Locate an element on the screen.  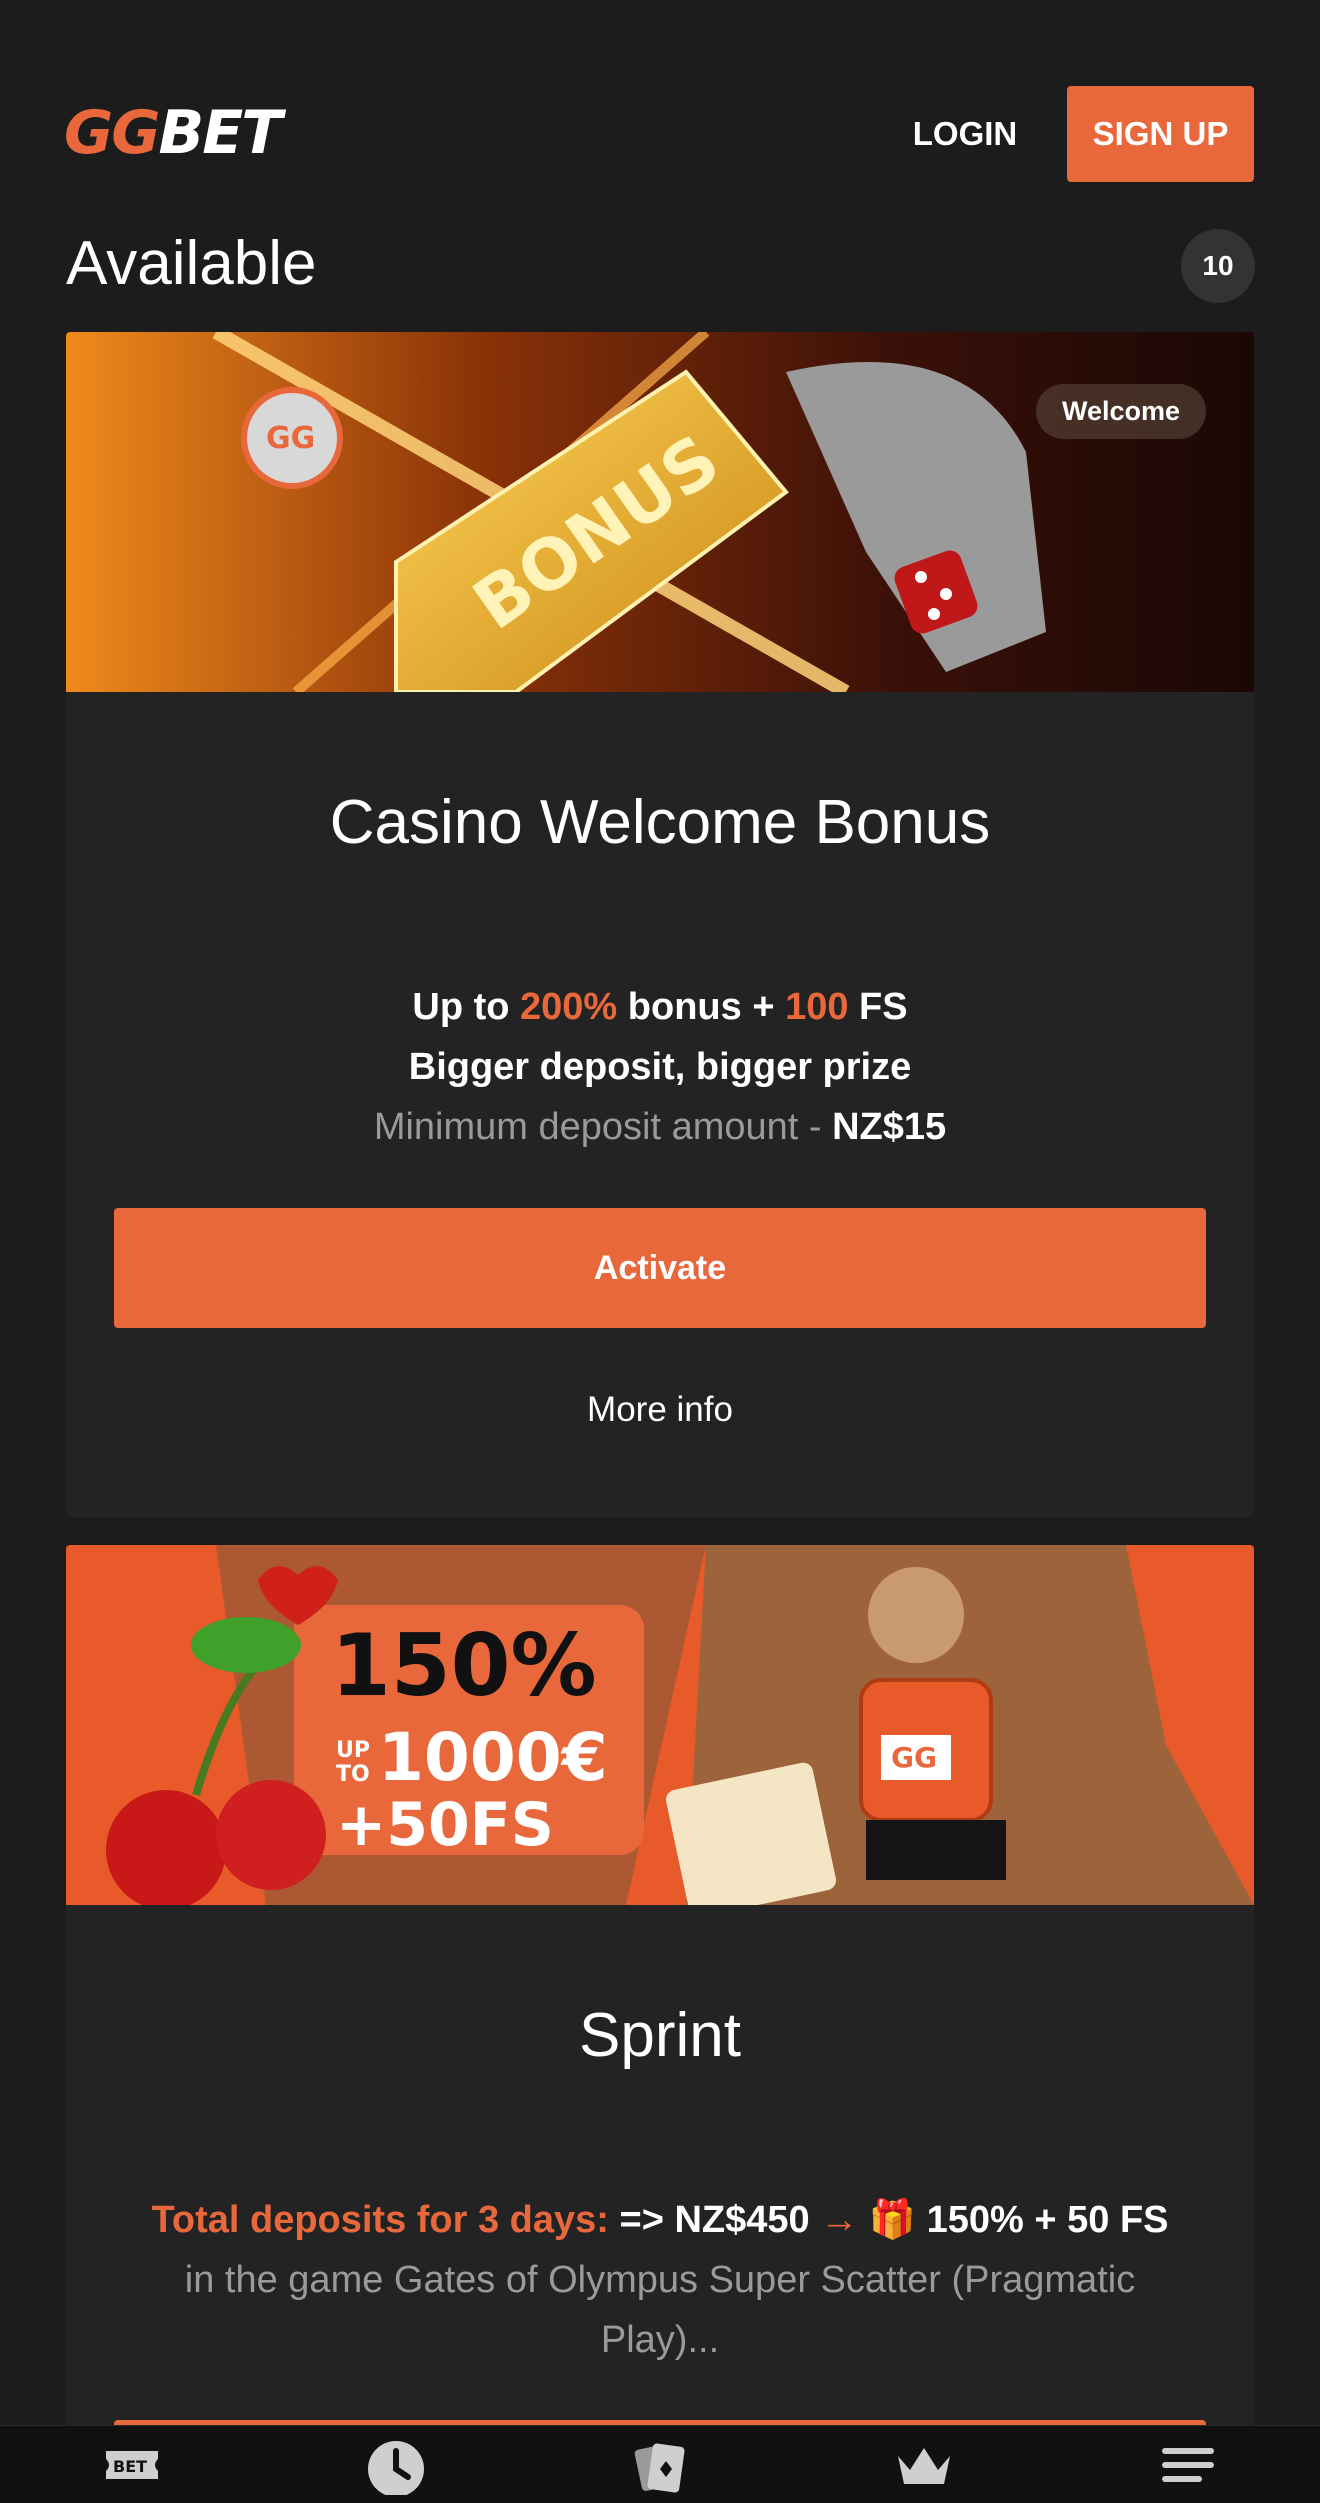
nav-live is located at coordinates (396, 2464).